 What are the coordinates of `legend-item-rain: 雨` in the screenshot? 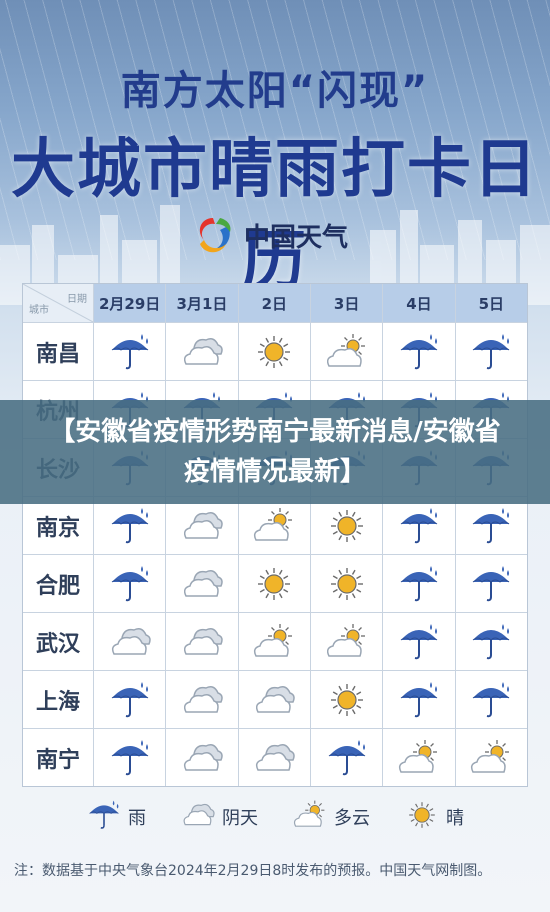 It's located at (116, 817).